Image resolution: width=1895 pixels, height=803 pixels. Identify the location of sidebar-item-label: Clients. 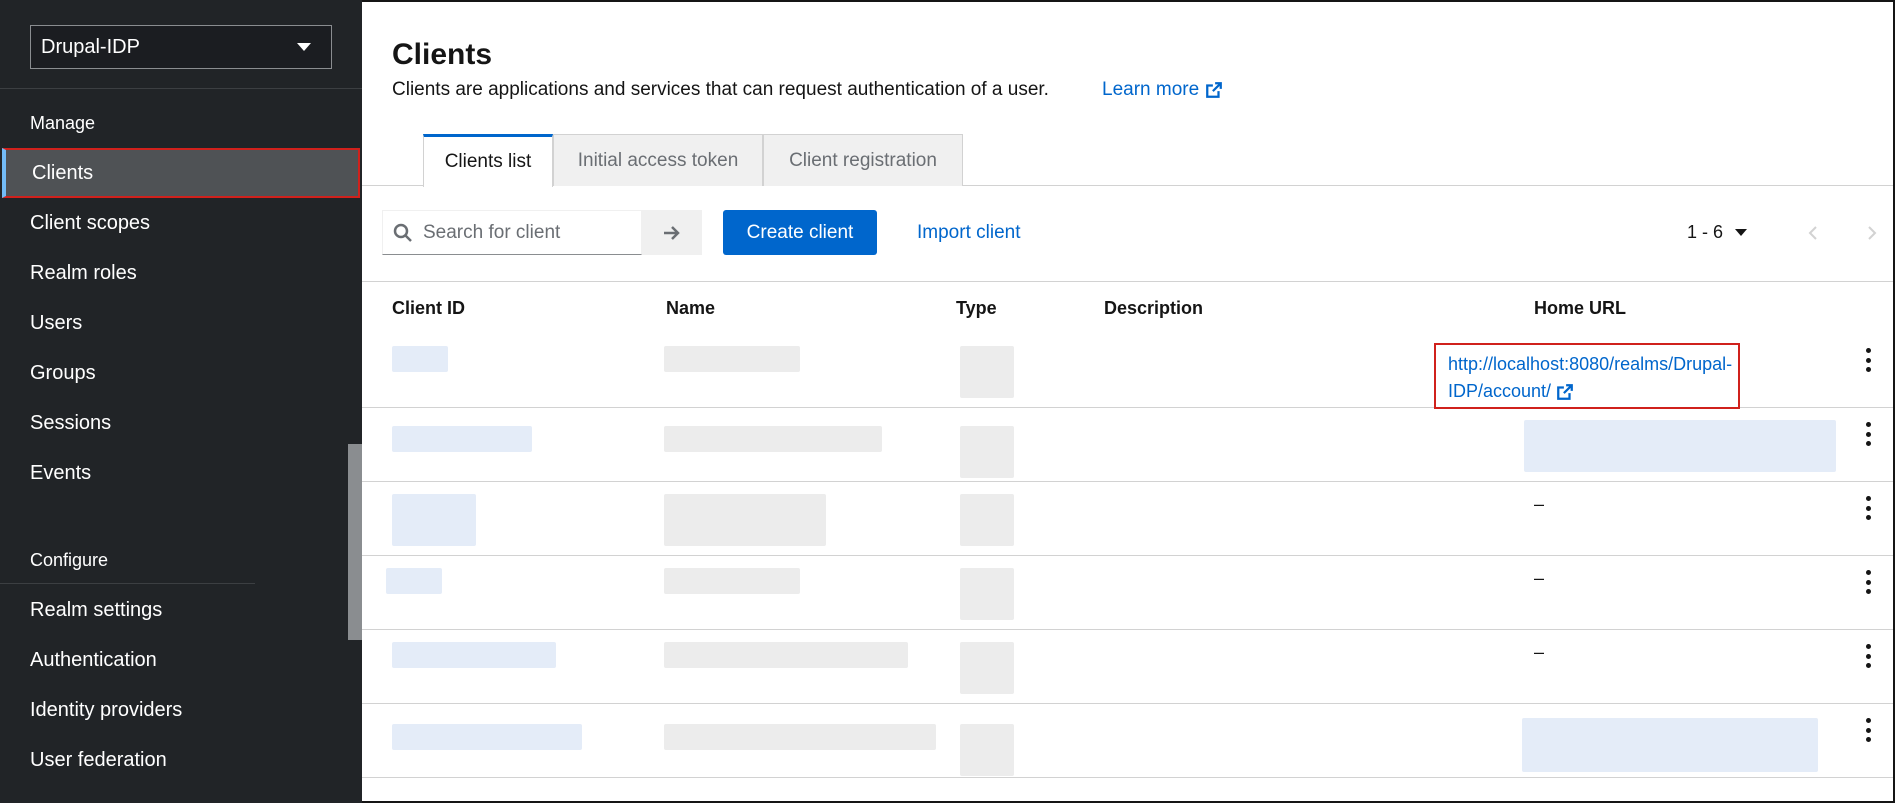
(63, 172).